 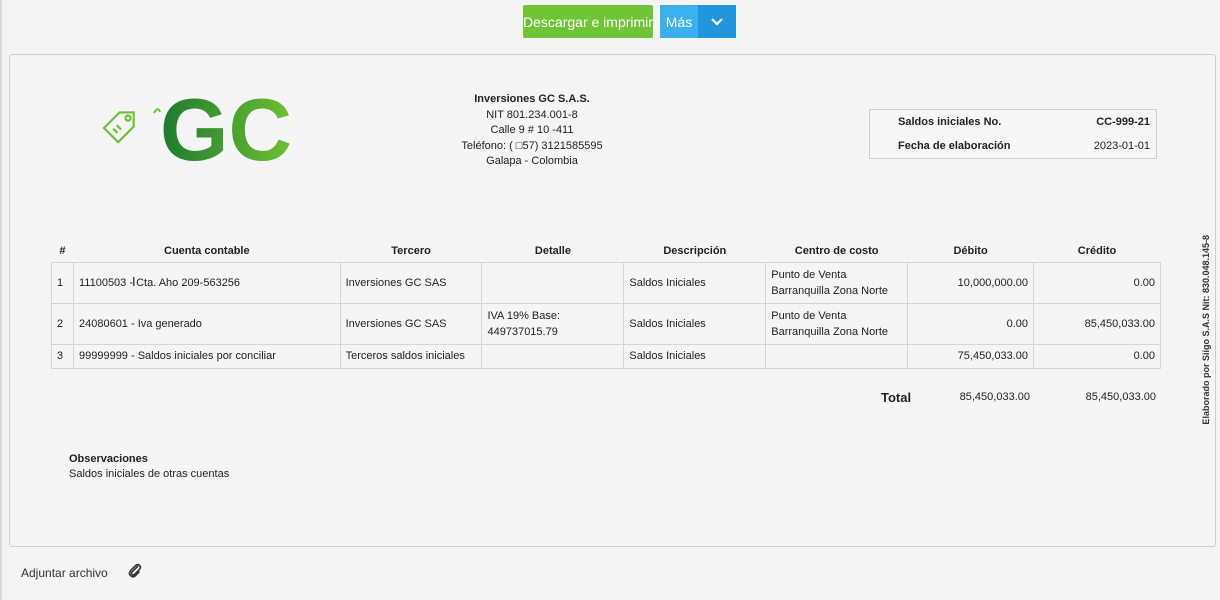 What do you see at coordinates (62, 356) in the screenshot?
I see `row-number: 3` at bounding box center [62, 356].